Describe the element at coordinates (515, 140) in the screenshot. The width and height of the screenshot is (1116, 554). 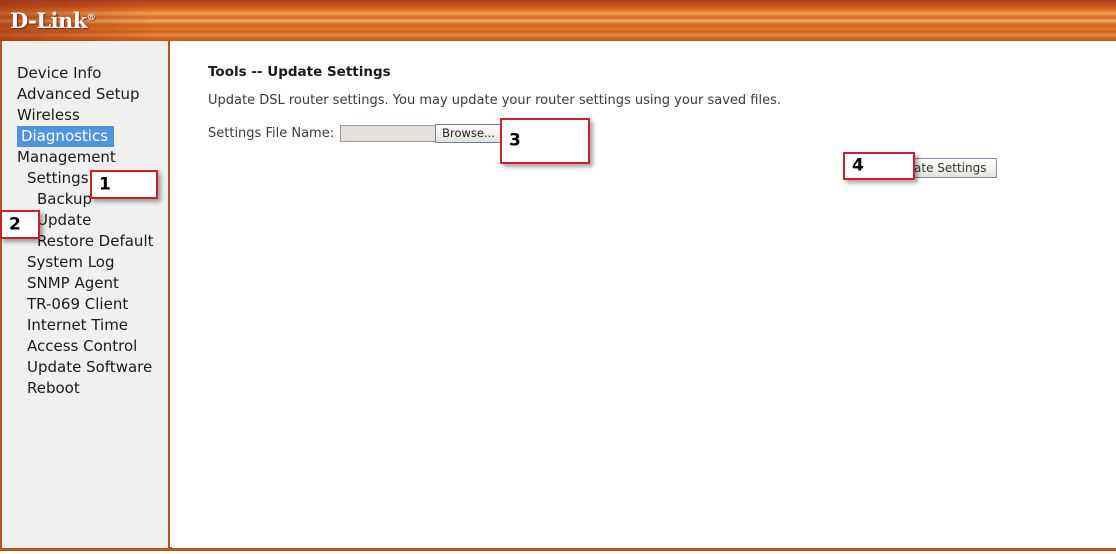
I see `annotation-number-3: 3` at that location.